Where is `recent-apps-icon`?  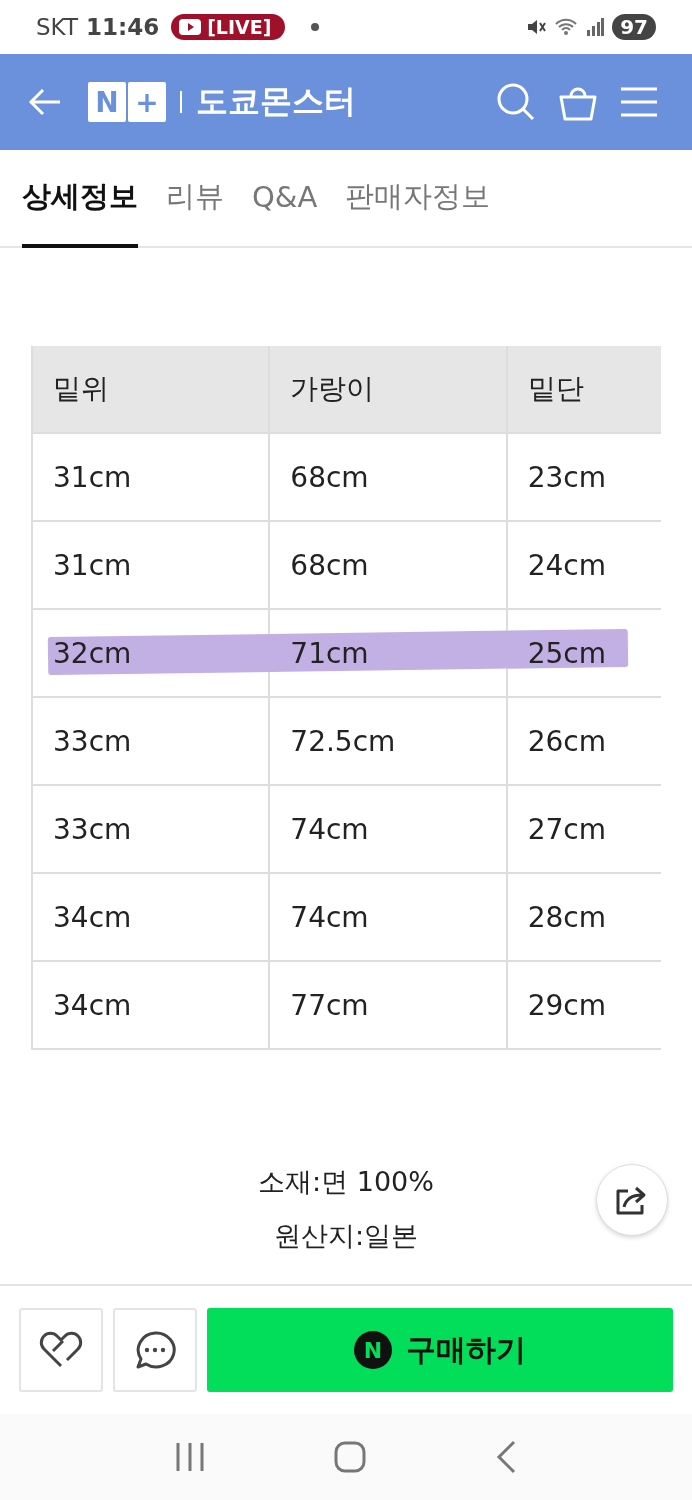
recent-apps-icon is located at coordinates (189, 1457).